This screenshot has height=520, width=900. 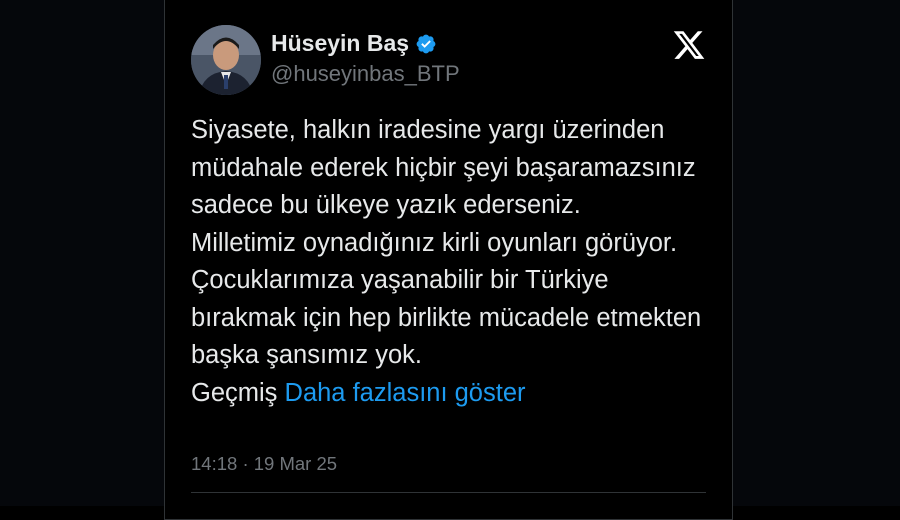 I want to click on tweet-paragraph-2-tail: Geçmiş, so click(x=234, y=392).